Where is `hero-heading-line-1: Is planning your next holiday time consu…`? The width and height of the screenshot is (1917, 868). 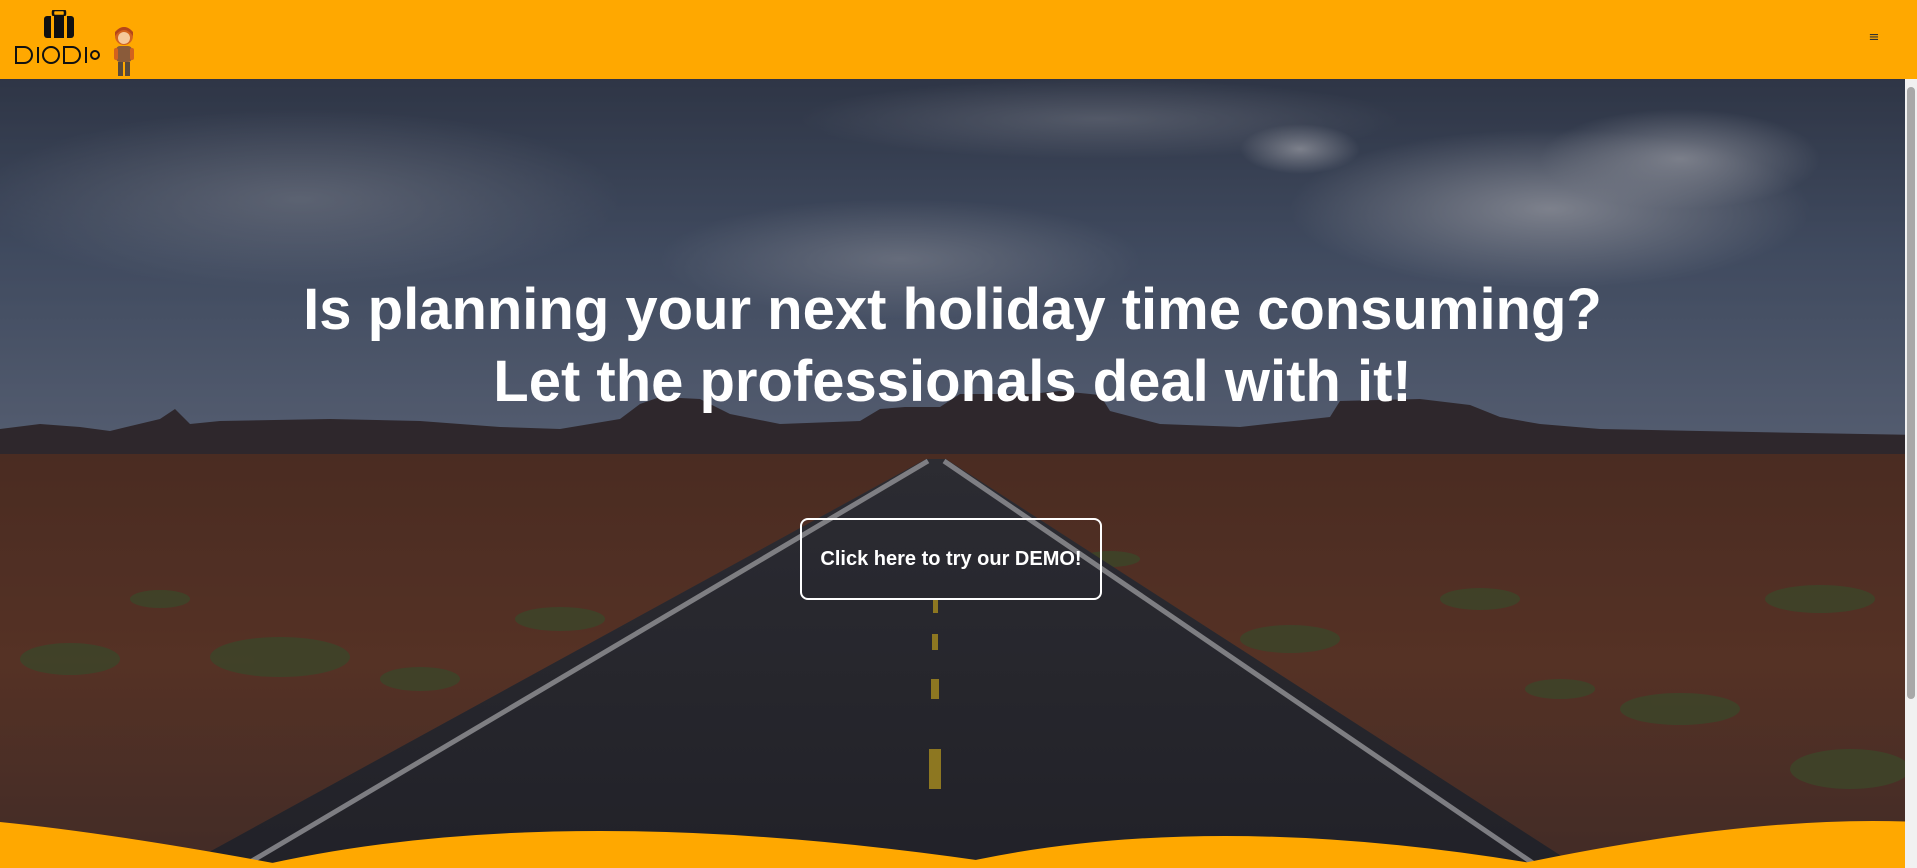 hero-heading-line-1: Is planning your next holiday time consu… is located at coordinates (952, 309).